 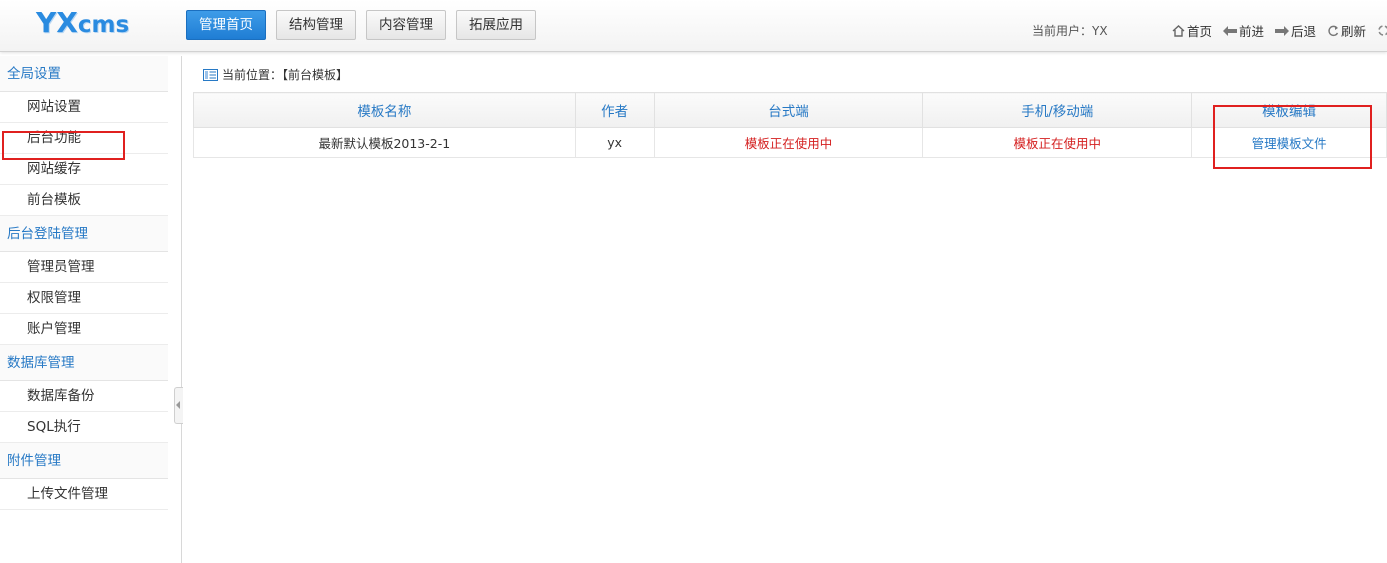 I want to click on cell-author: yx, so click(x=614, y=142).